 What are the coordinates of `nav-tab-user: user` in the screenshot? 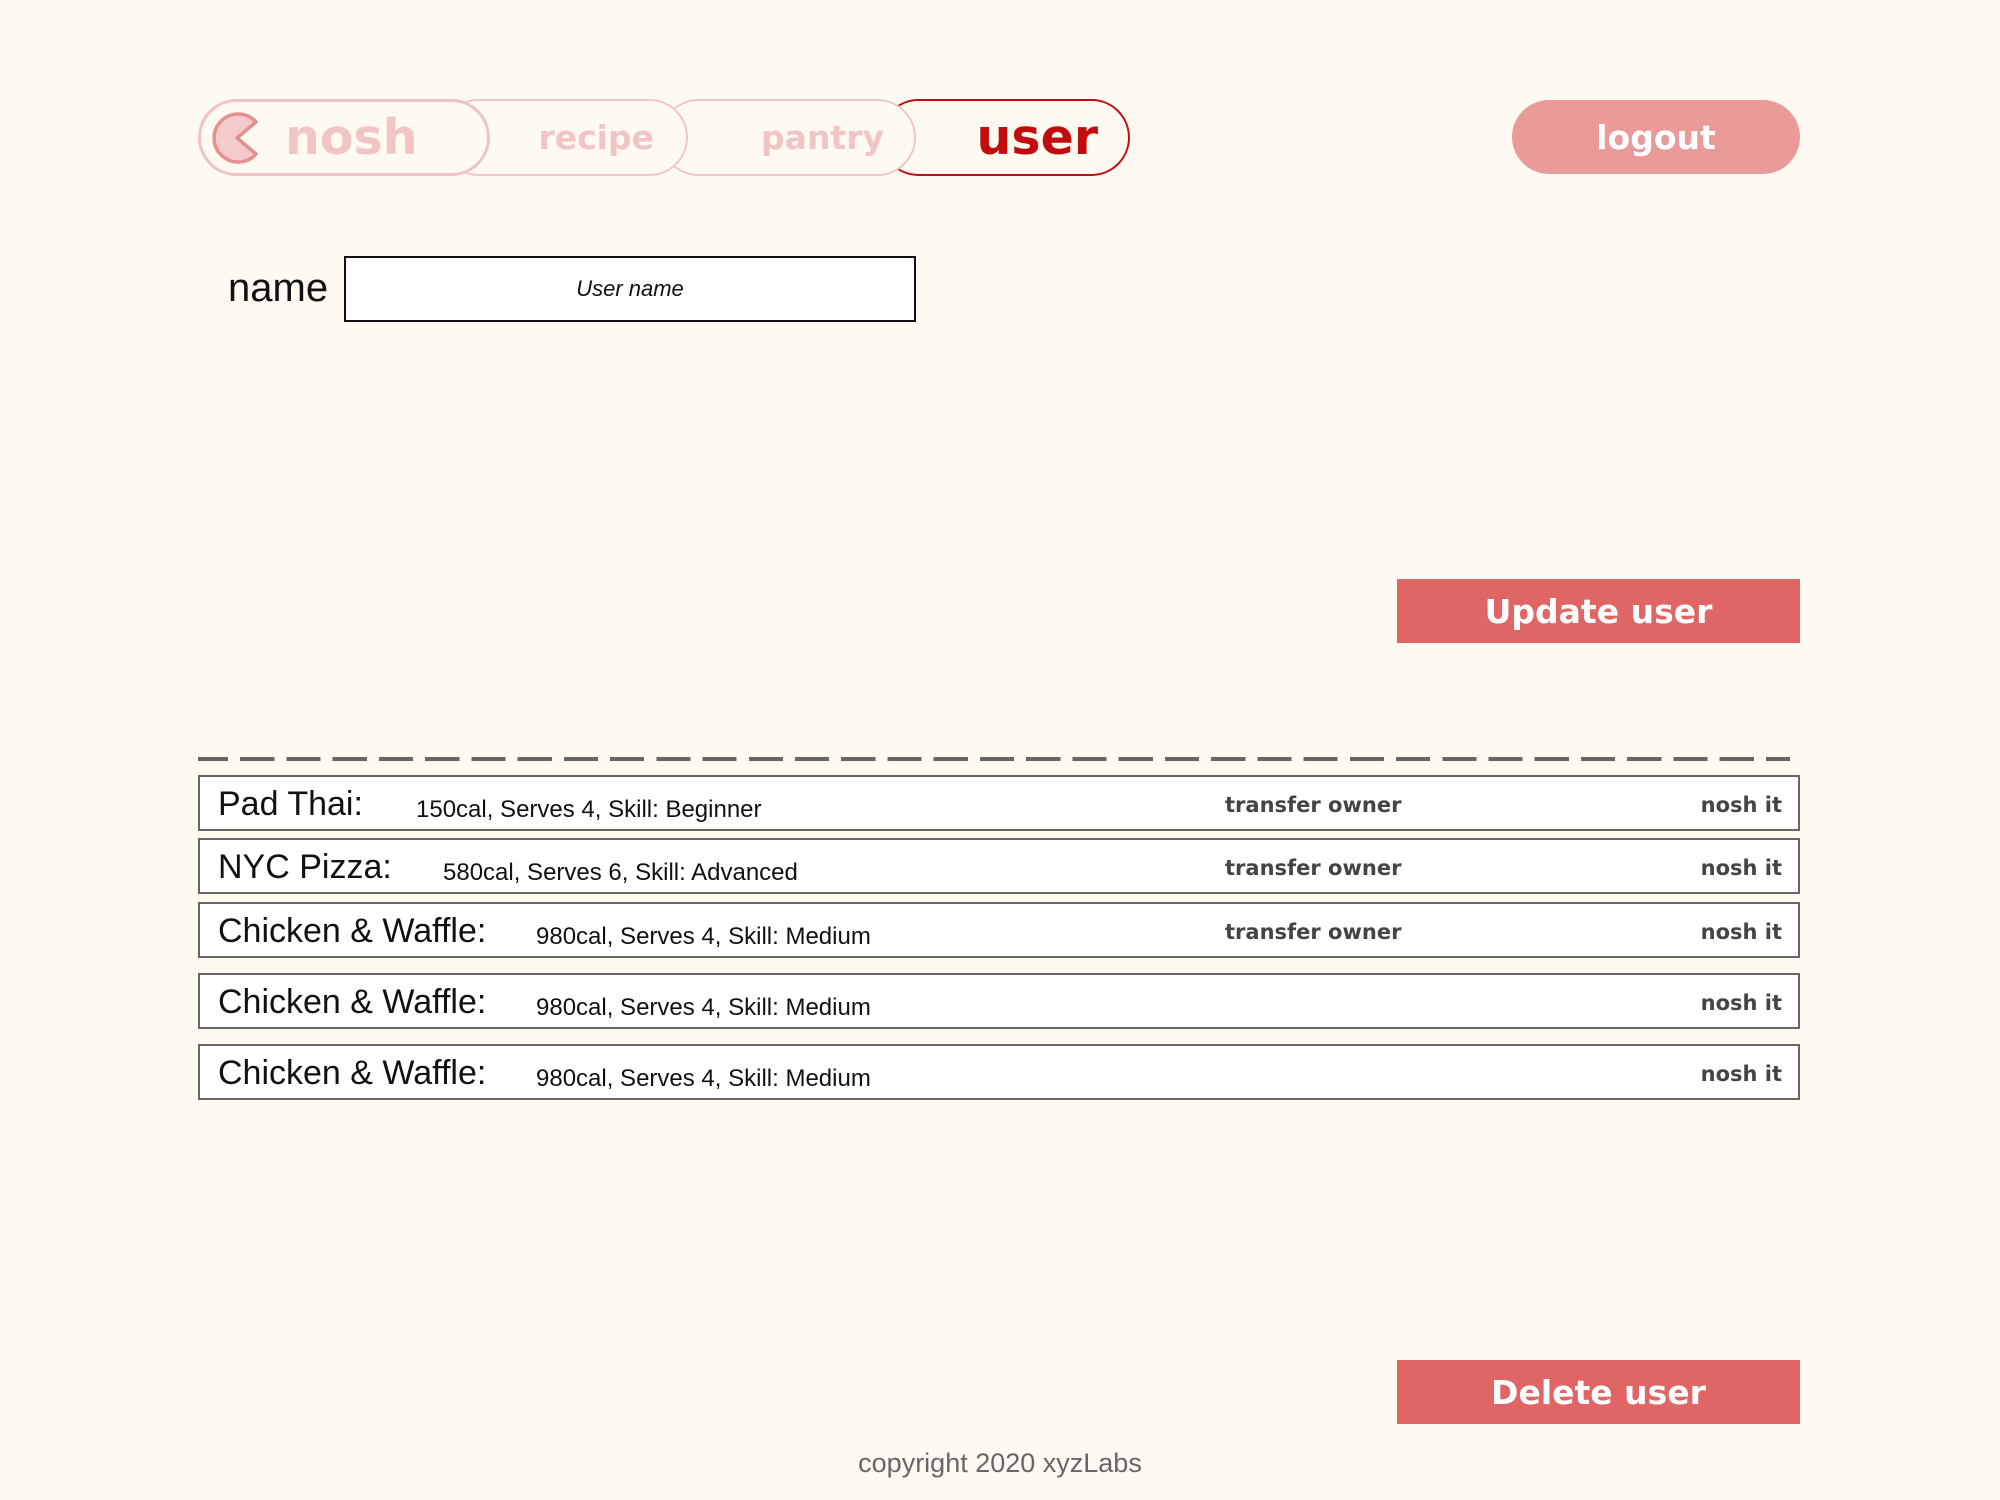 It's located at (1005, 137).